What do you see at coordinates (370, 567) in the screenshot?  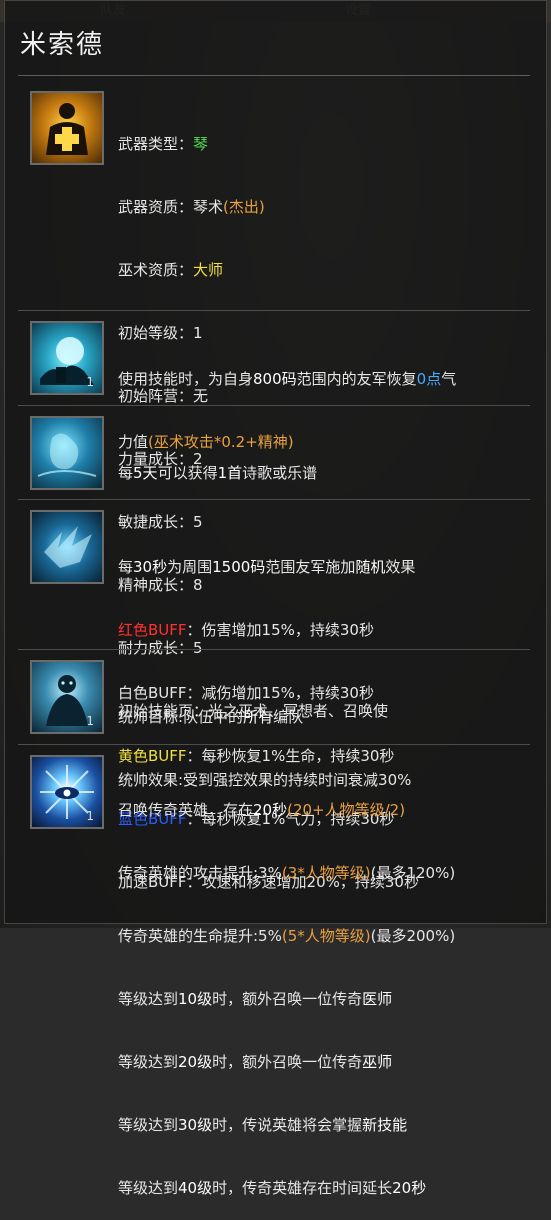 I see `random-value: 随机` at bounding box center [370, 567].